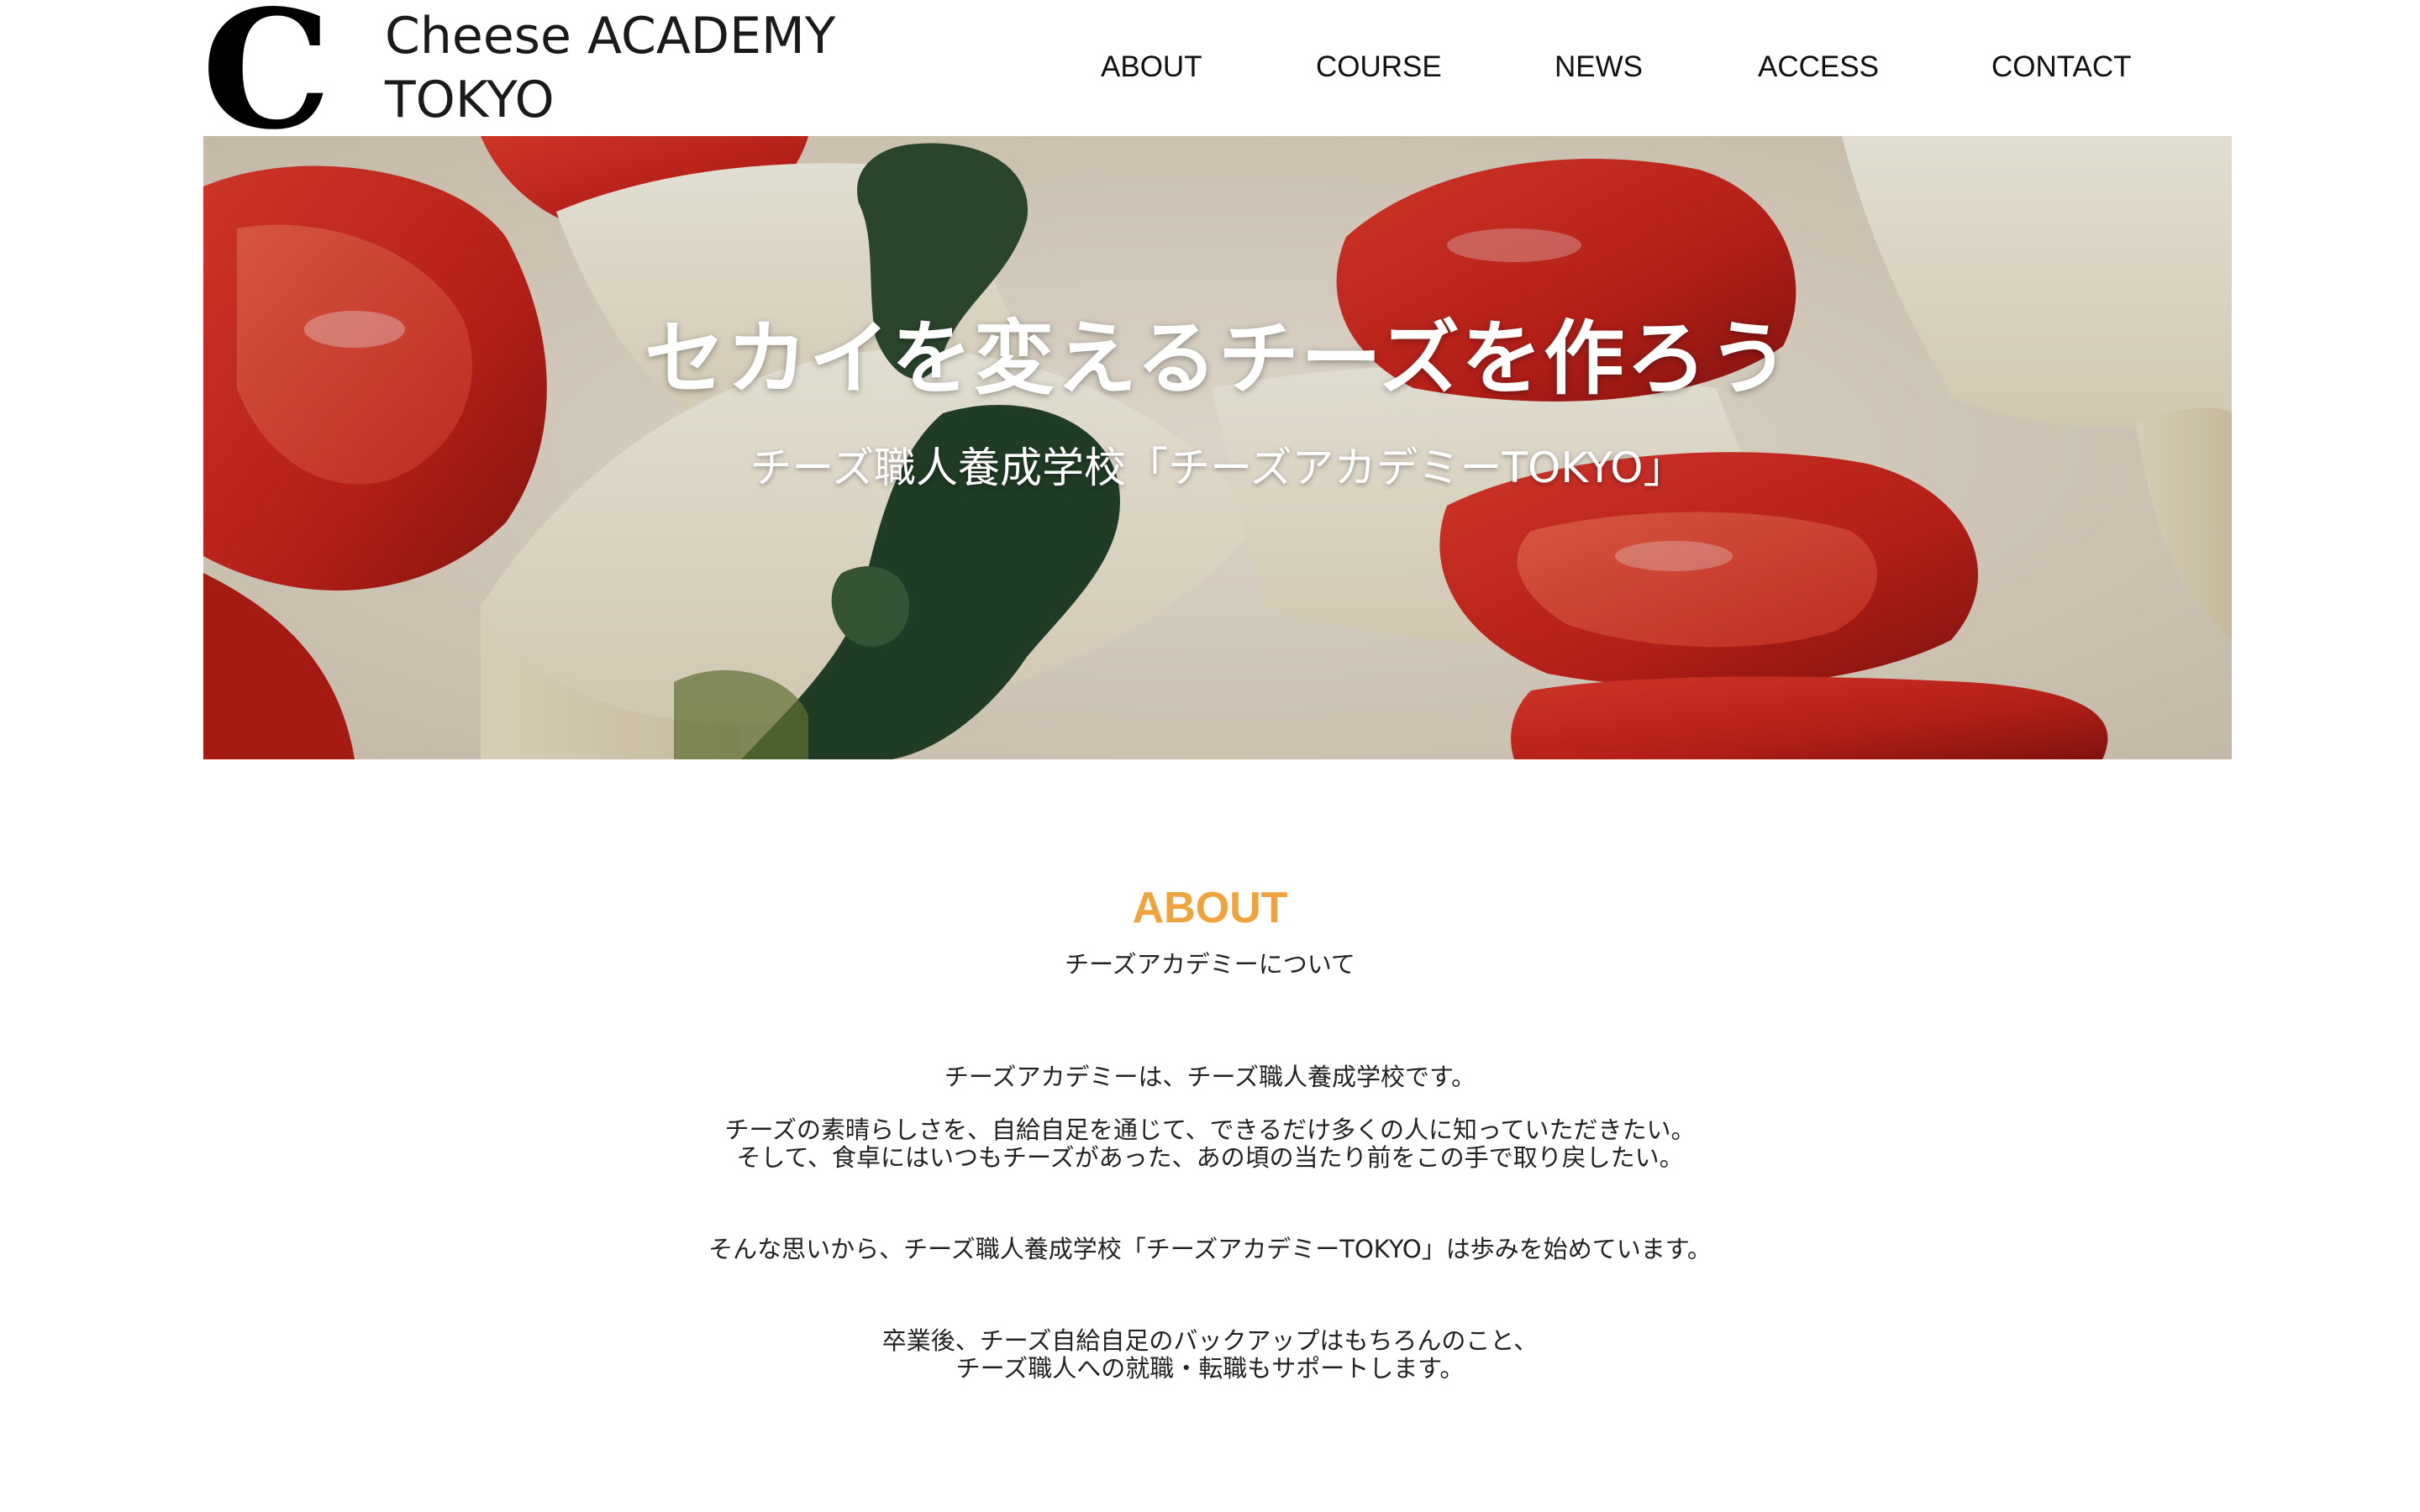 Image resolution: width=2420 pixels, height=1512 pixels. What do you see at coordinates (1379, 67) in the screenshot?
I see `nav-item-course: COURSE` at bounding box center [1379, 67].